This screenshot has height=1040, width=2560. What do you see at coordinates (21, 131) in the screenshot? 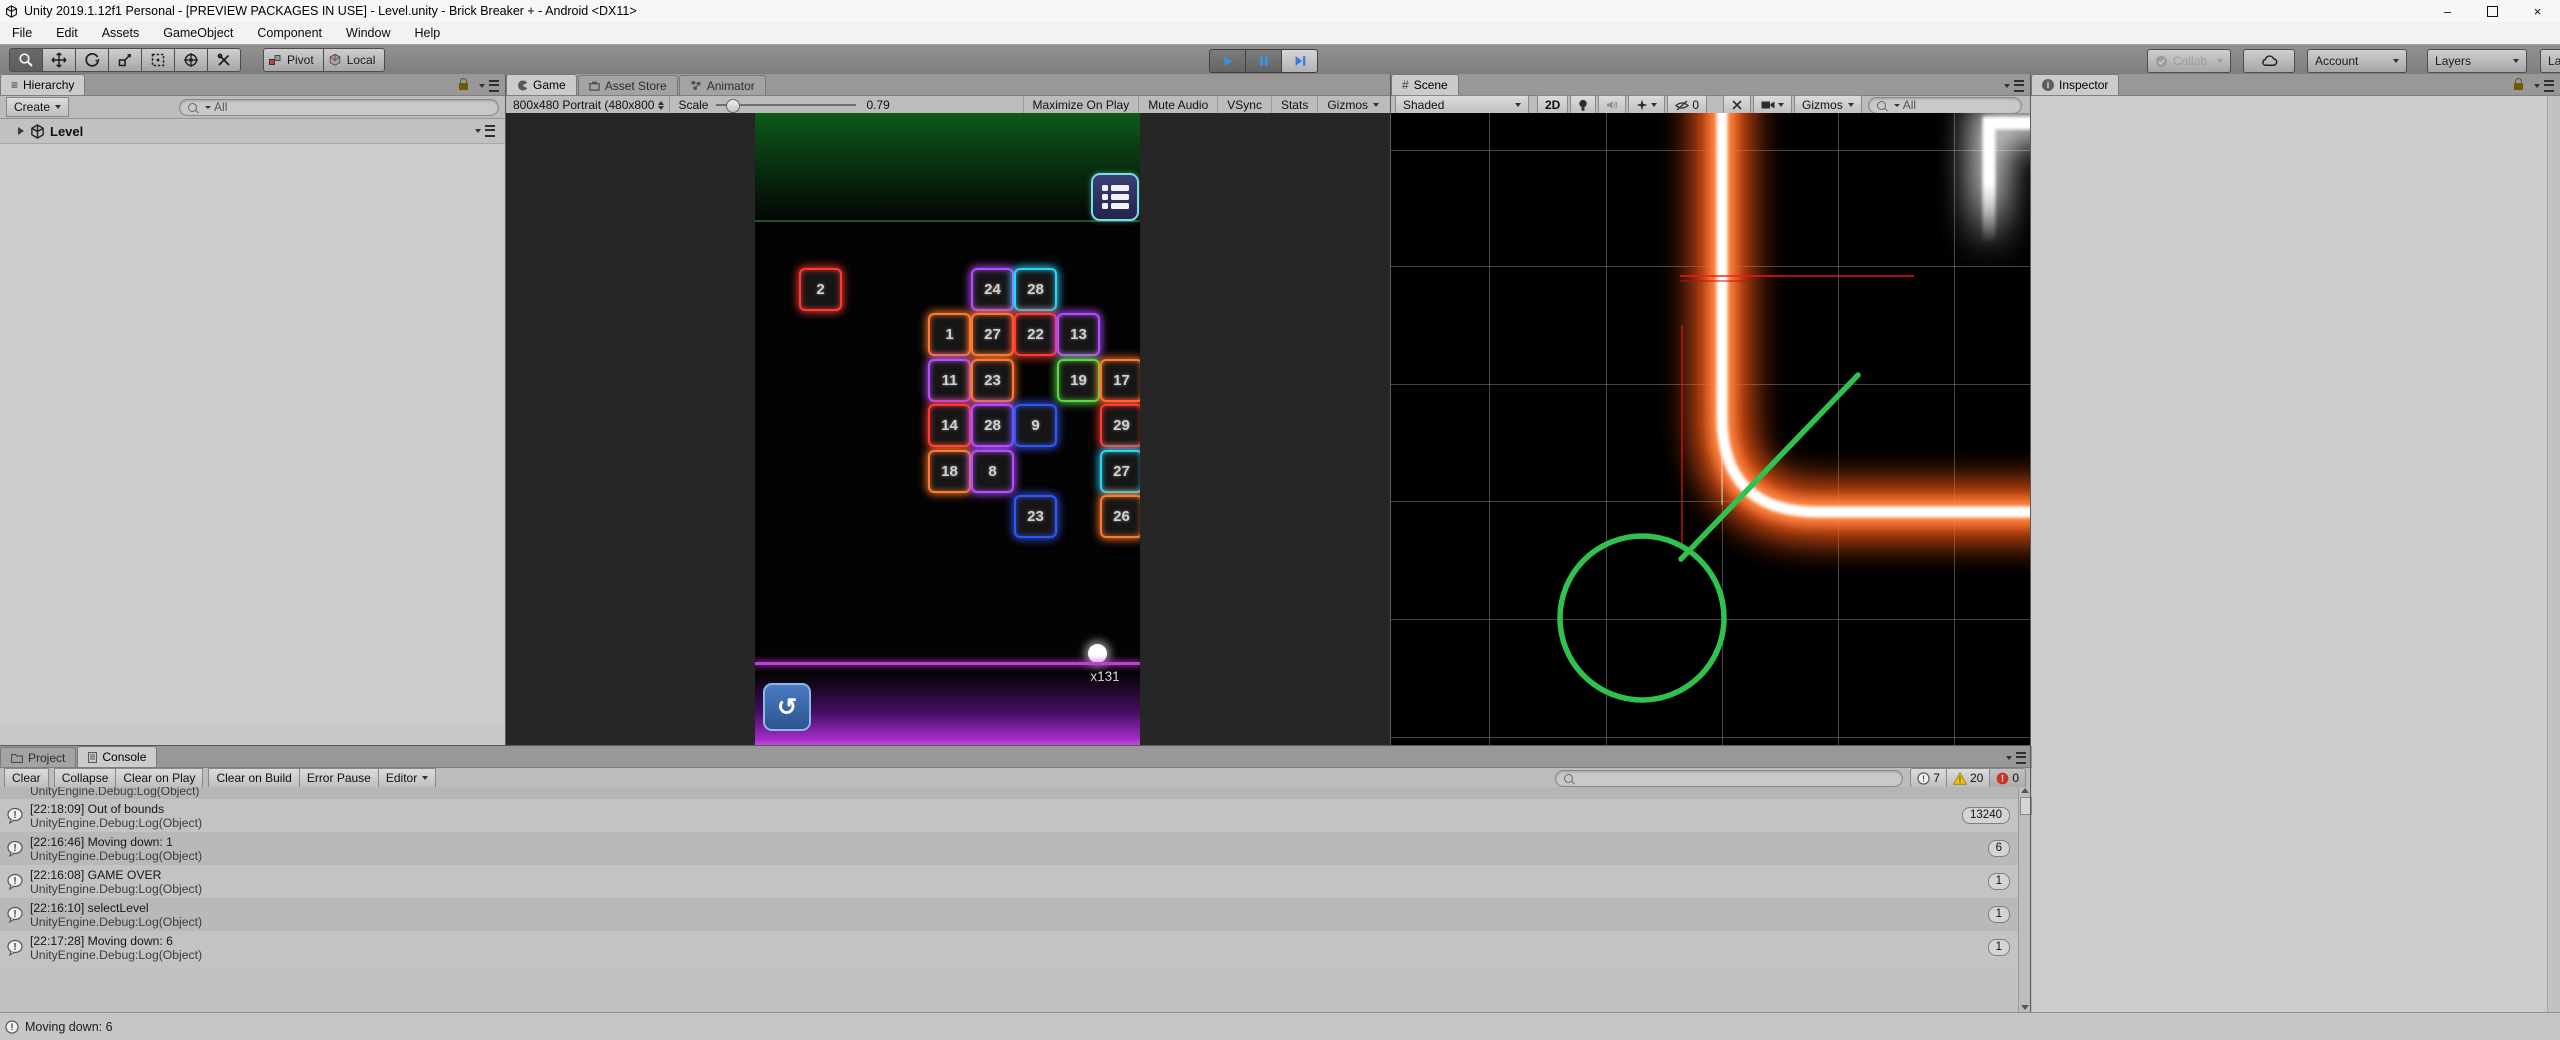
I see `expand-triangle-icon` at bounding box center [21, 131].